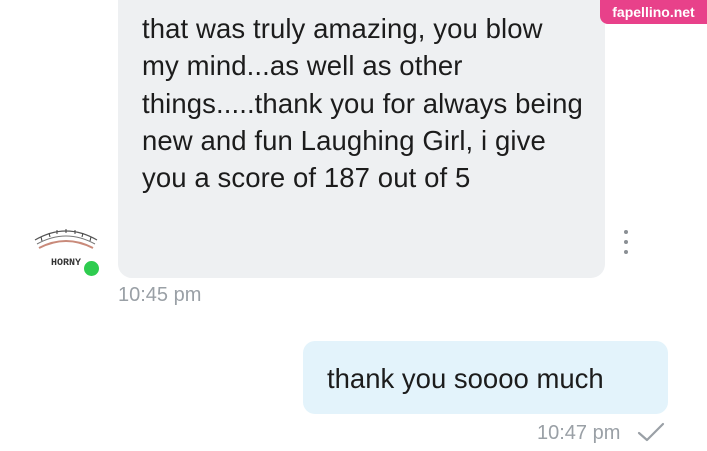 This screenshot has width=707, height=451. I want to click on more-options-icon, so click(626, 242).